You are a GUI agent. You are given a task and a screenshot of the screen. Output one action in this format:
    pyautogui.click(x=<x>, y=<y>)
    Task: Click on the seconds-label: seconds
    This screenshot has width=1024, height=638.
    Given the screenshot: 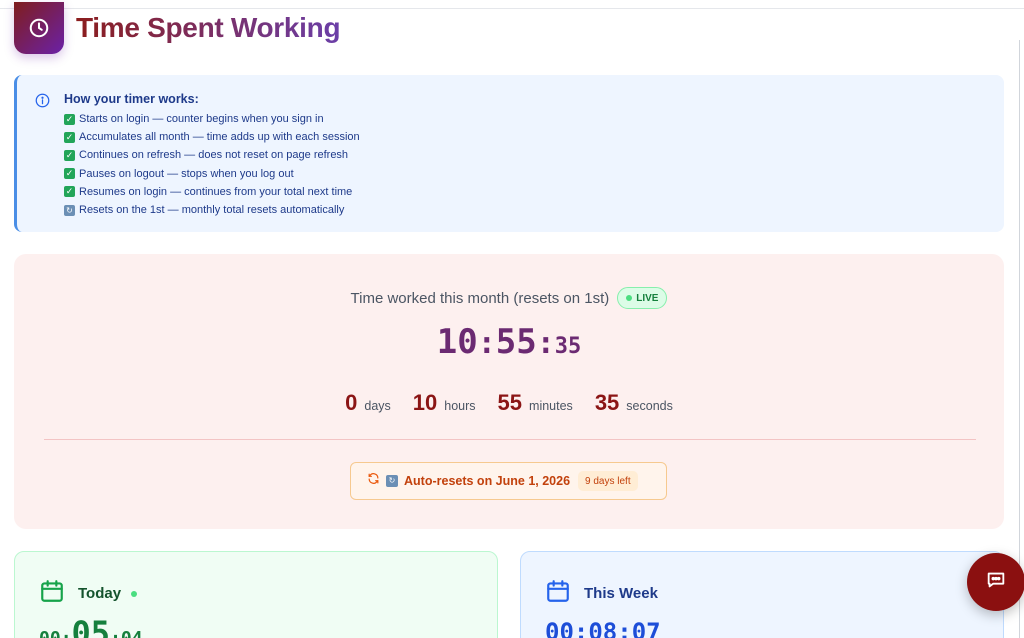 What is the action you would take?
    pyautogui.click(x=649, y=406)
    